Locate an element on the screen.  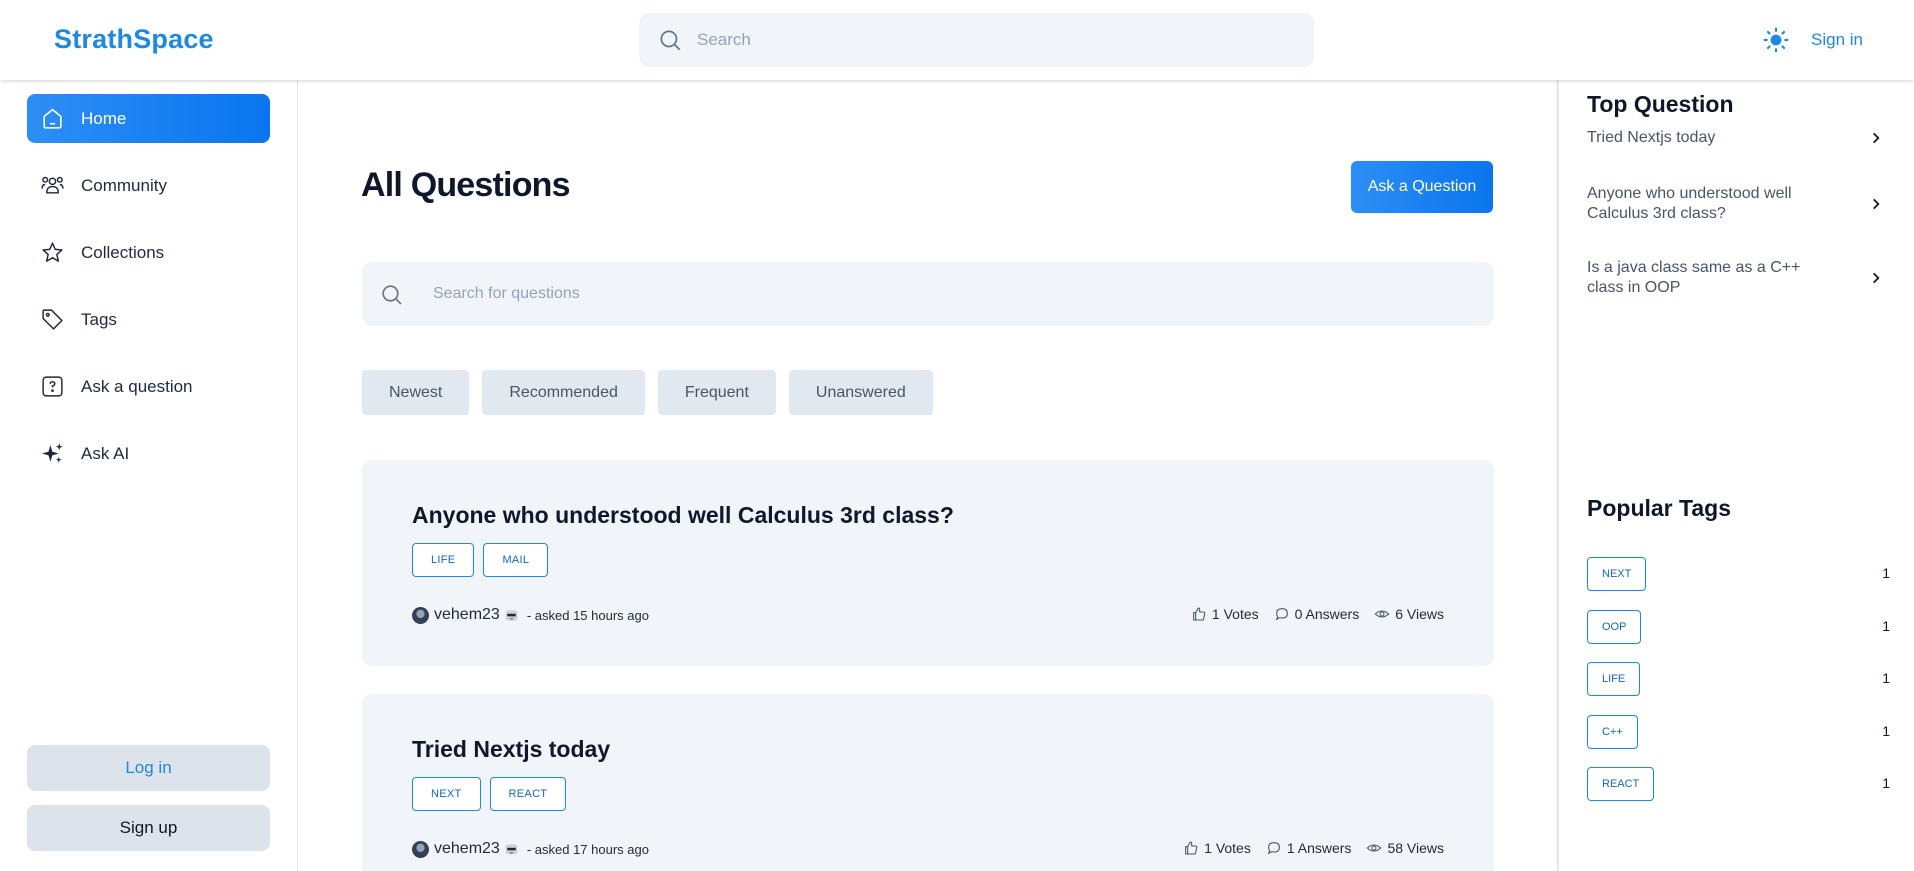
sidebar-item-collections: Collections is located at coordinates (148, 252).